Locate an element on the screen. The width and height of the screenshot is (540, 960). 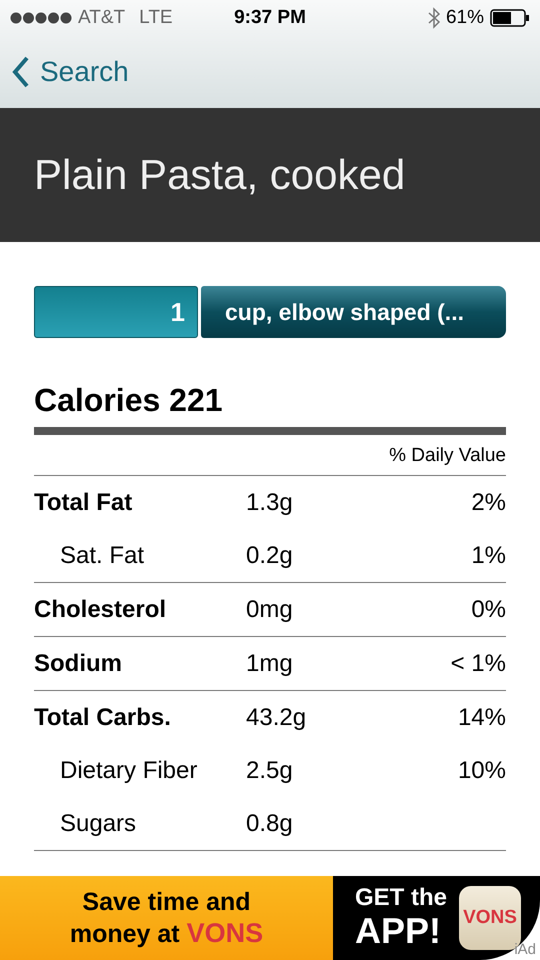
nutrient-amount: 2.5g is located at coordinates (270, 770).